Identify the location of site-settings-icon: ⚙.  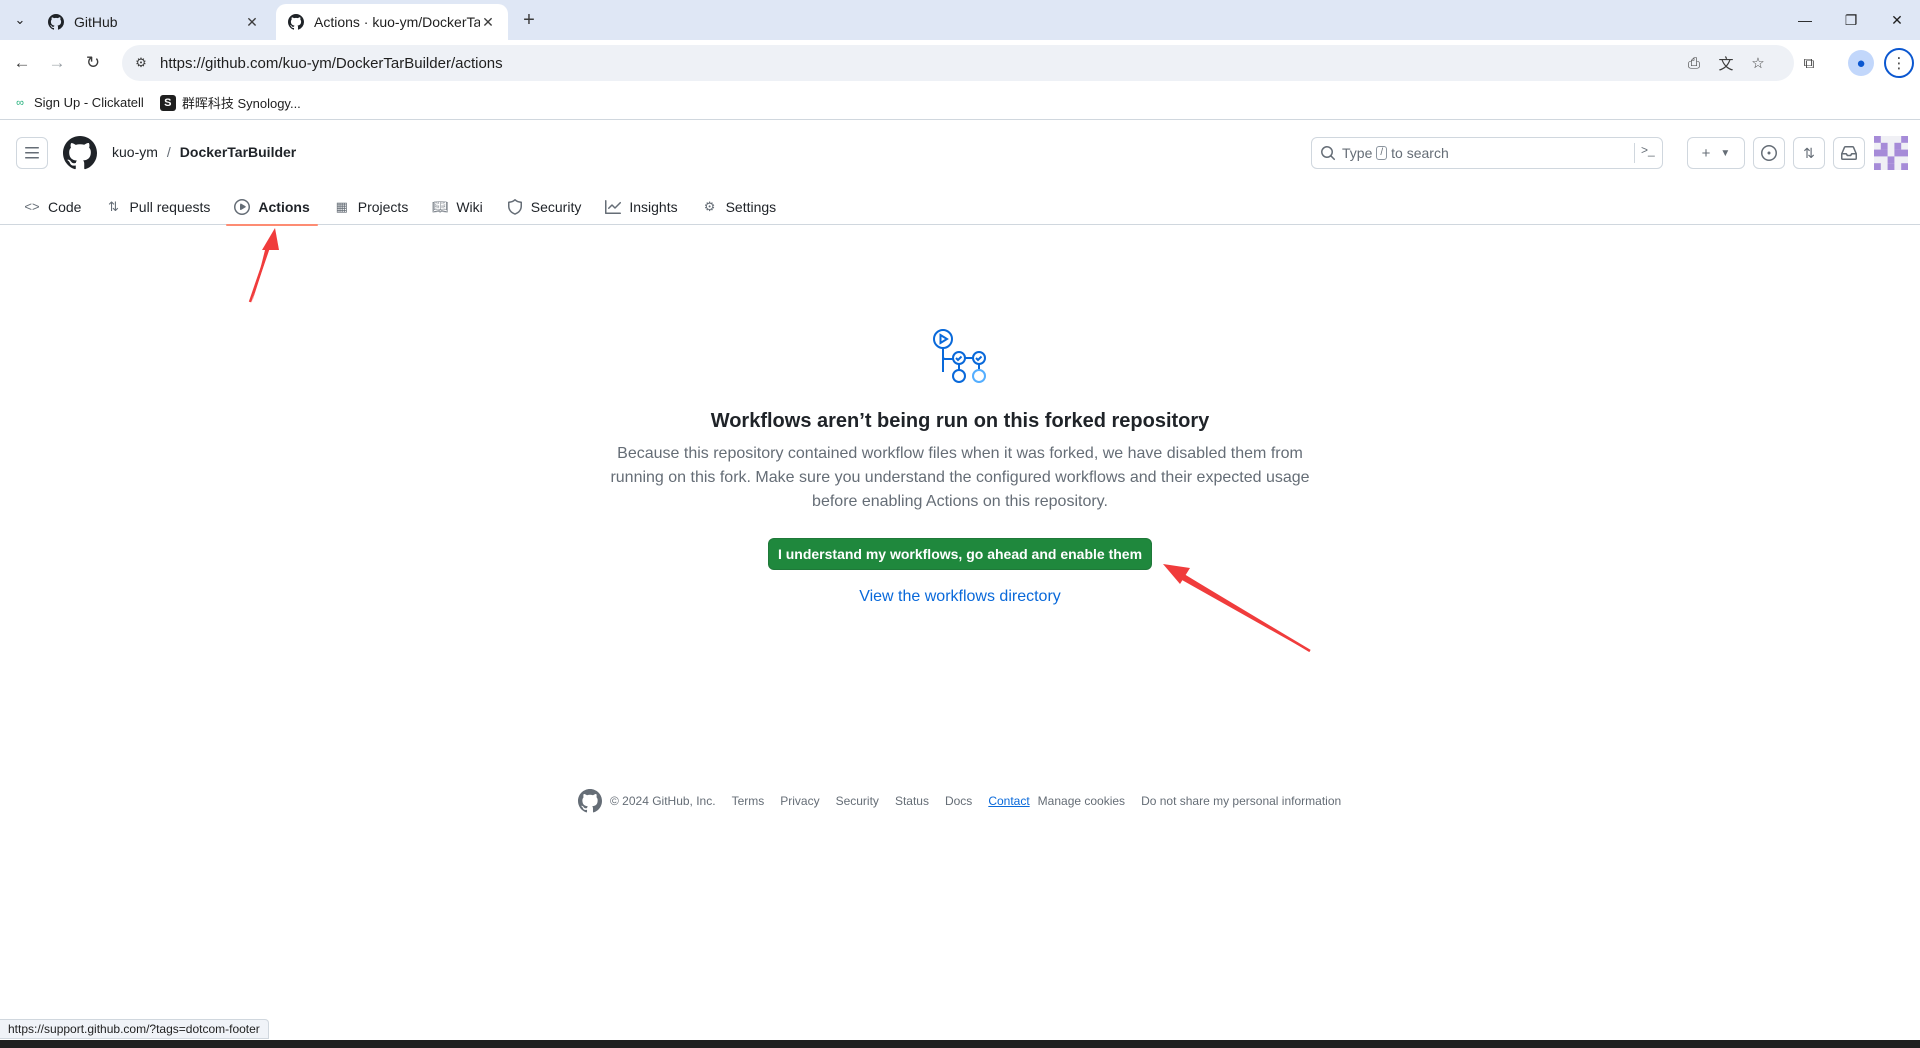
(141, 63).